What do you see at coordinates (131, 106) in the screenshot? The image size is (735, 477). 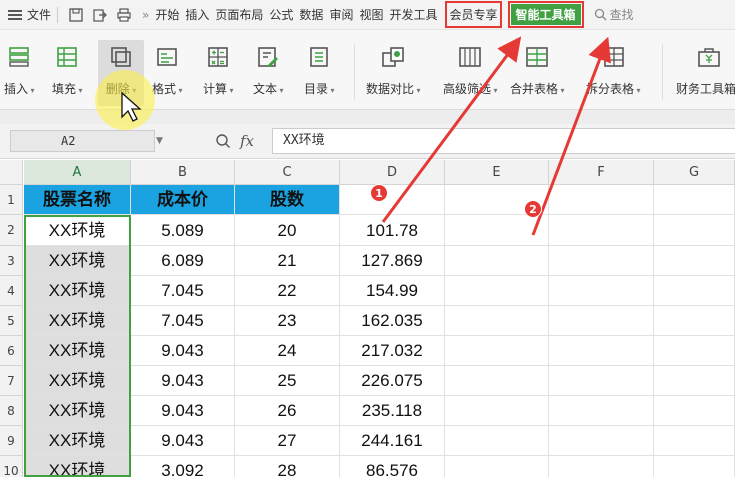 I see `mouse-cursor-icon` at bounding box center [131, 106].